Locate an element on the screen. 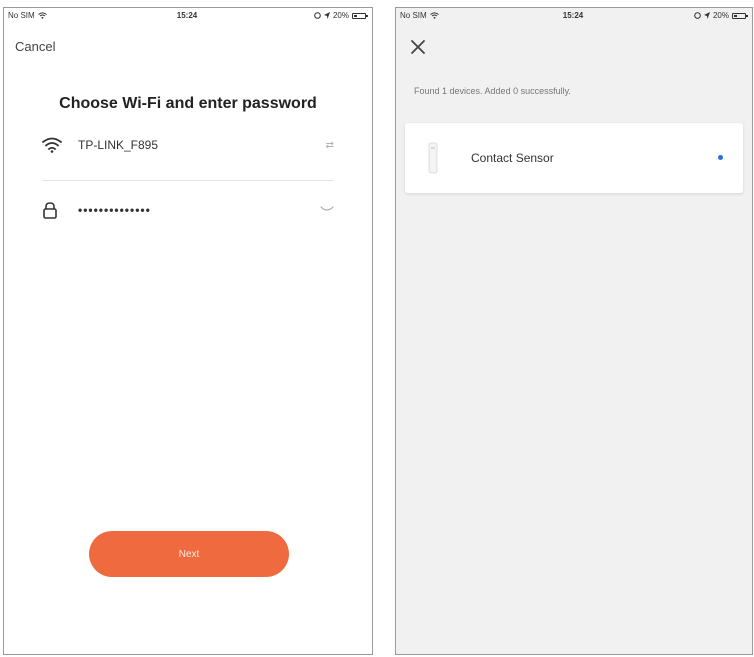 The width and height of the screenshot is (754, 657). cancel-button: Cancel is located at coordinates (35, 46).